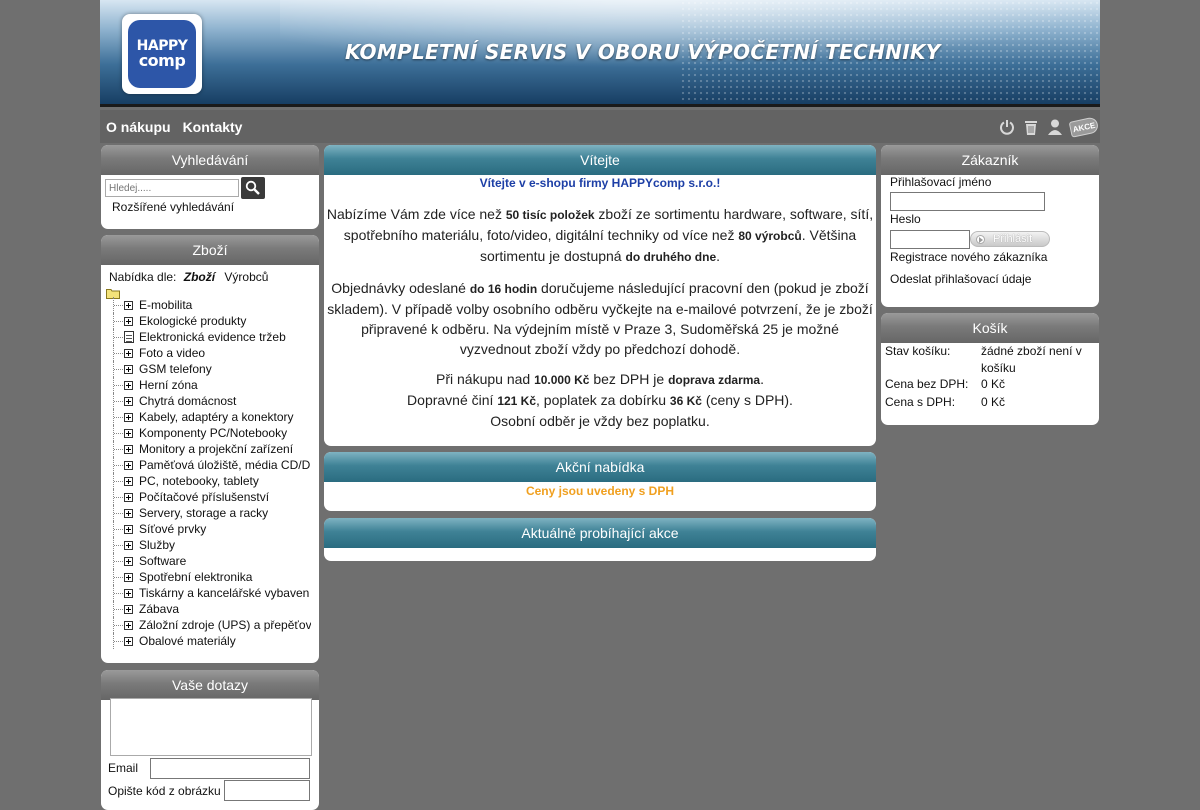 This screenshot has height=810, width=1200. Describe the element at coordinates (212, 529) in the screenshot. I see `catalog-item: Síťové prvky` at that location.